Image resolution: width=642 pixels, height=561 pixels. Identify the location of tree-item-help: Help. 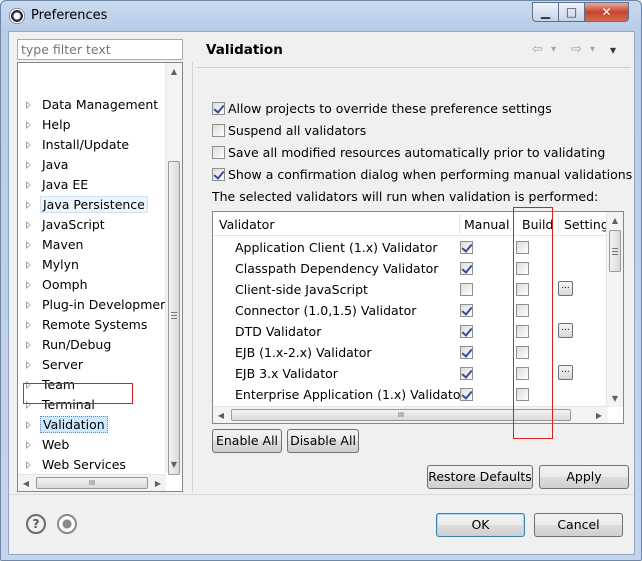
(93, 125).